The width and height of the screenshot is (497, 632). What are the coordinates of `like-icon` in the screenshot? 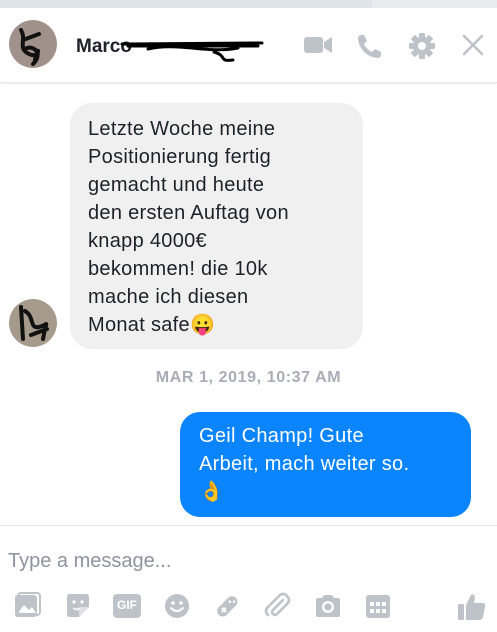 It's located at (471, 606).